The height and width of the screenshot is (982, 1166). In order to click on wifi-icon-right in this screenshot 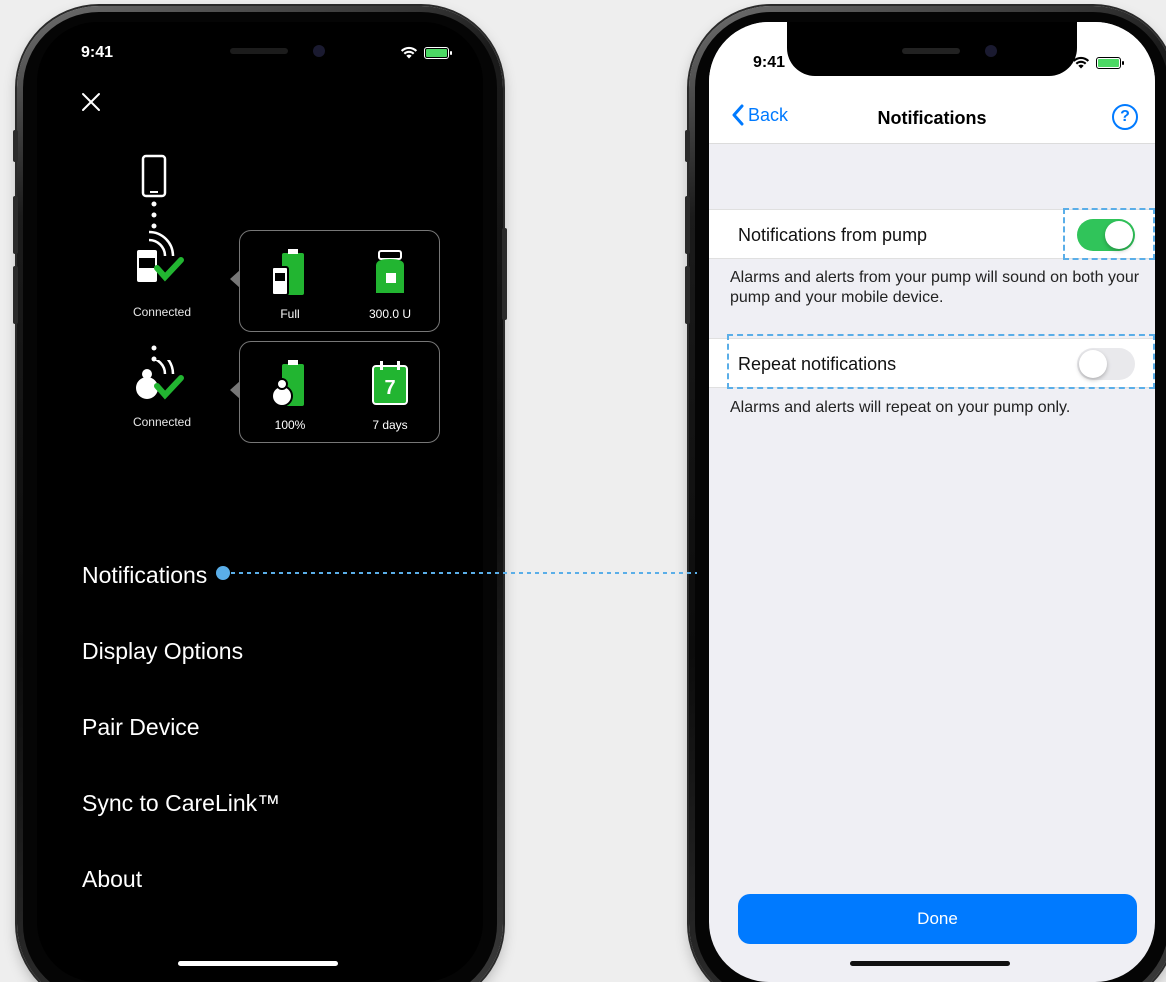, I will do `click(1081, 62)`.